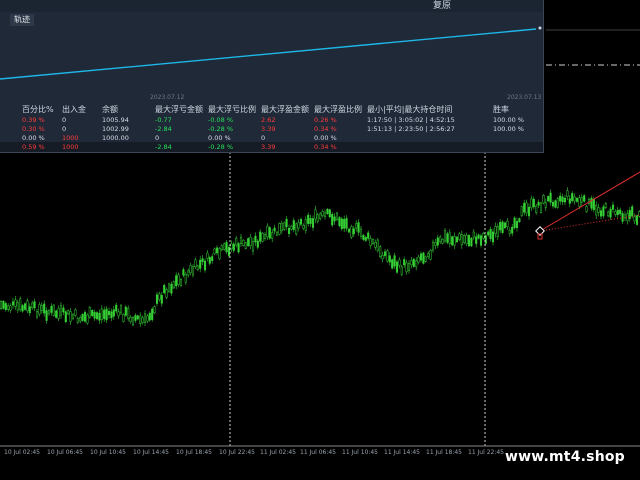 The image size is (640, 480). What do you see at coordinates (411, 129) in the screenshot?
I see `row1-hold-time: 1:51:13 | 2:23:50 | 2:56:27` at bounding box center [411, 129].